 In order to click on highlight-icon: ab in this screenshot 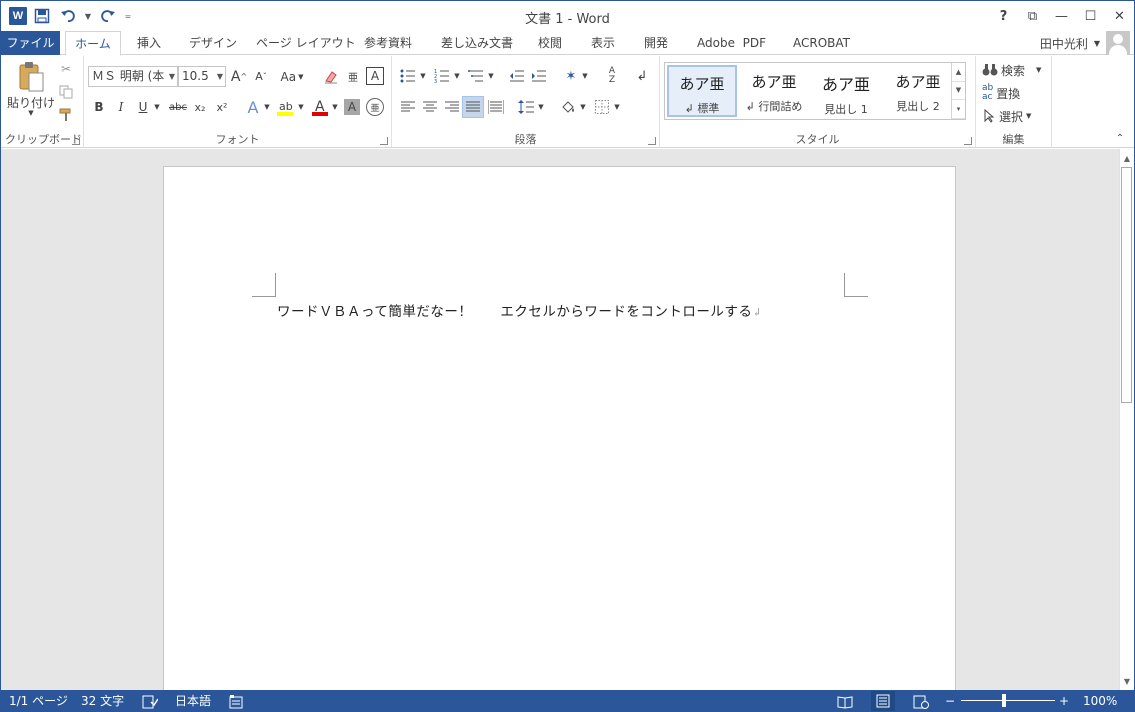, I will do `click(285, 107)`.